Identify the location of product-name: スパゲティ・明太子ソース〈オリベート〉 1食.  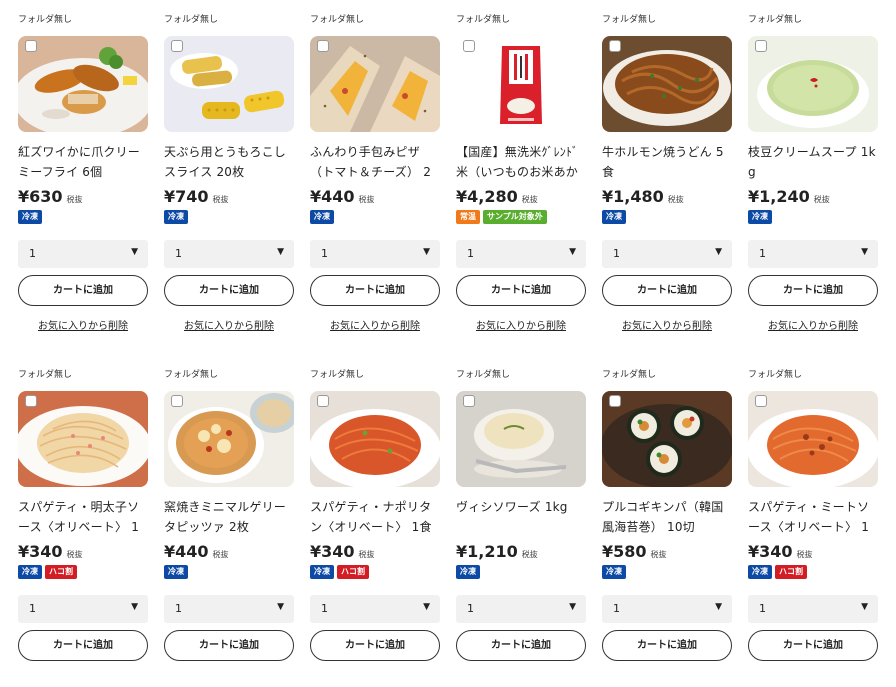
(84, 517).